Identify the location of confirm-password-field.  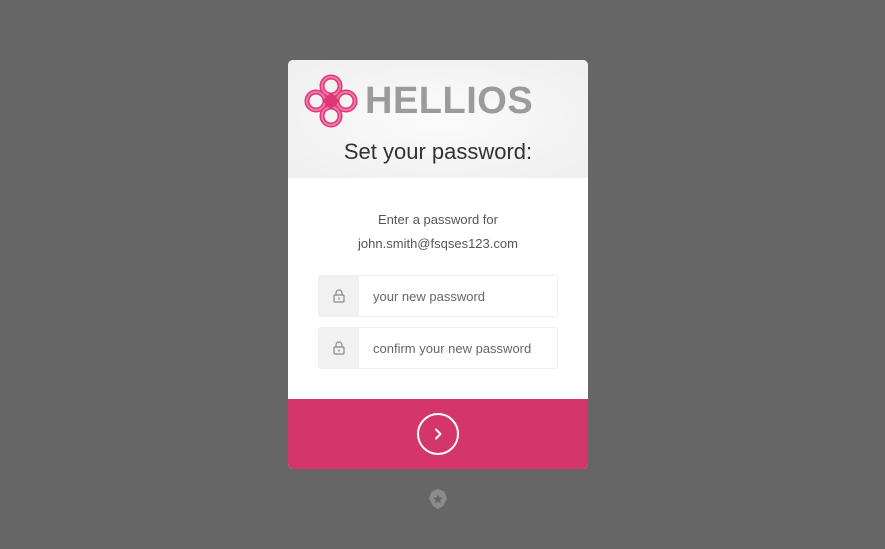
(438, 348).